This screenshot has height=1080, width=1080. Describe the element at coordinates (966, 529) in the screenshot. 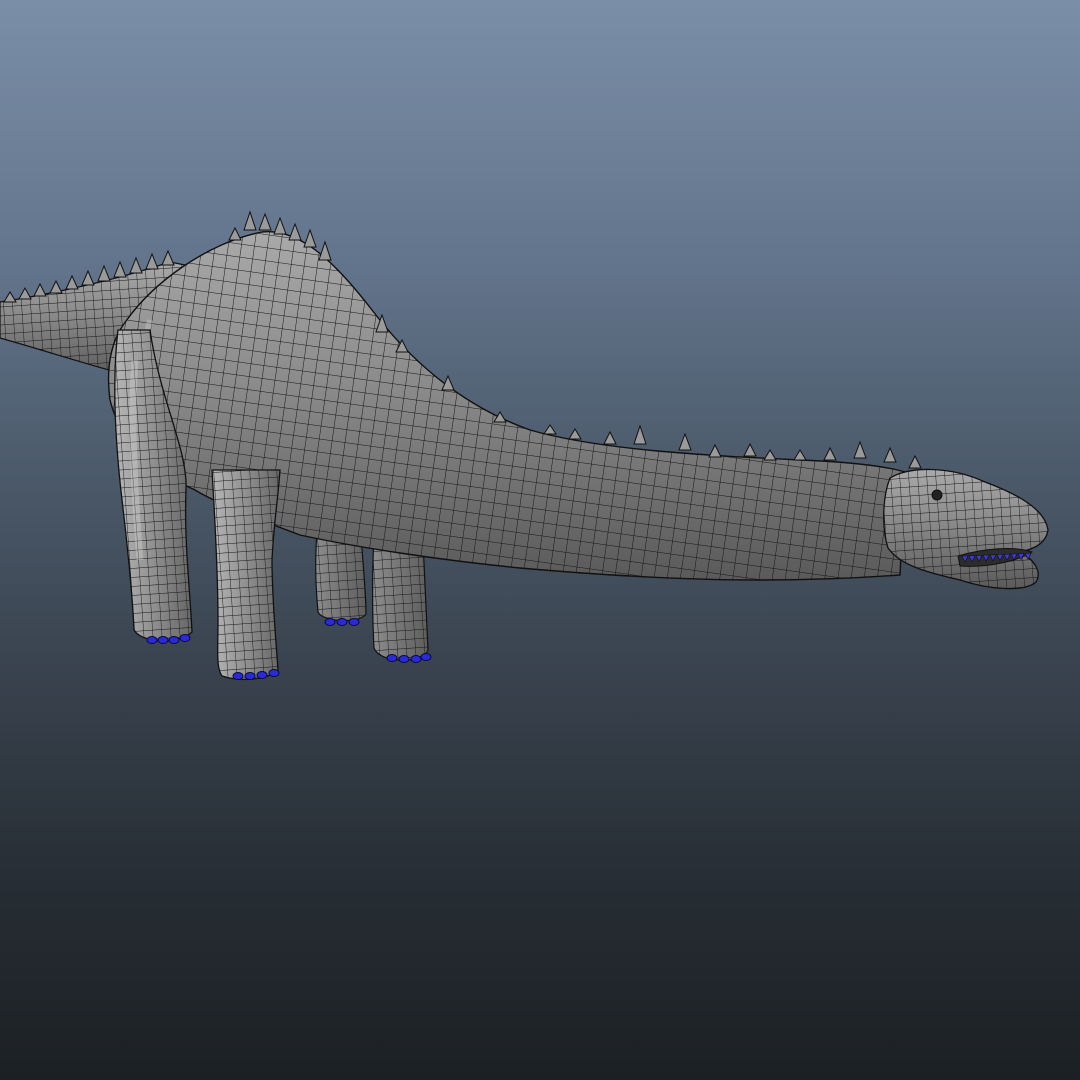

I see `head` at that location.